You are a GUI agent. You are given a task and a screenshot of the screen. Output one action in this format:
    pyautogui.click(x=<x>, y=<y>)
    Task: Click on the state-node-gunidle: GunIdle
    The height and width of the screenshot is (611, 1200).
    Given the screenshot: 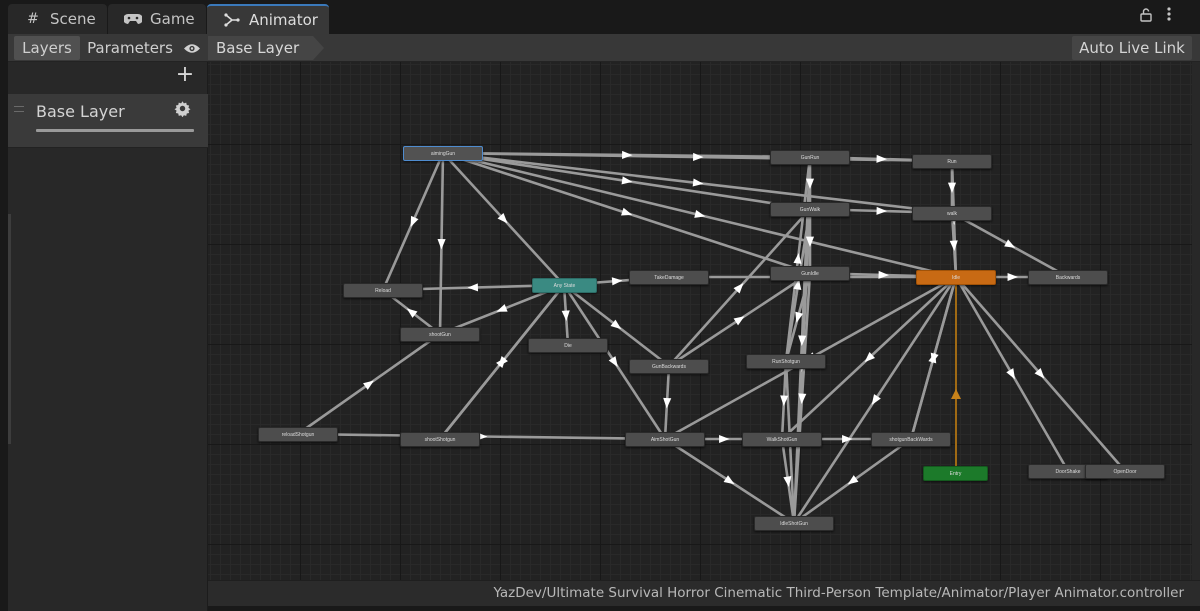 What is the action you would take?
    pyautogui.click(x=810, y=273)
    